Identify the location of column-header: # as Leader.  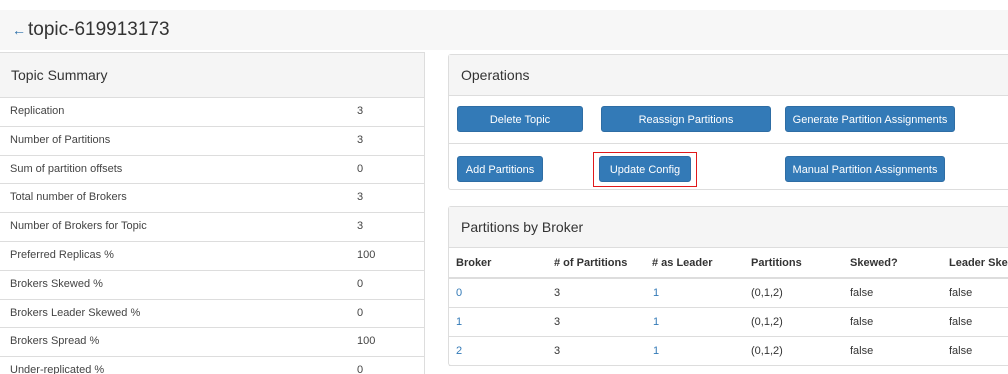
(682, 263).